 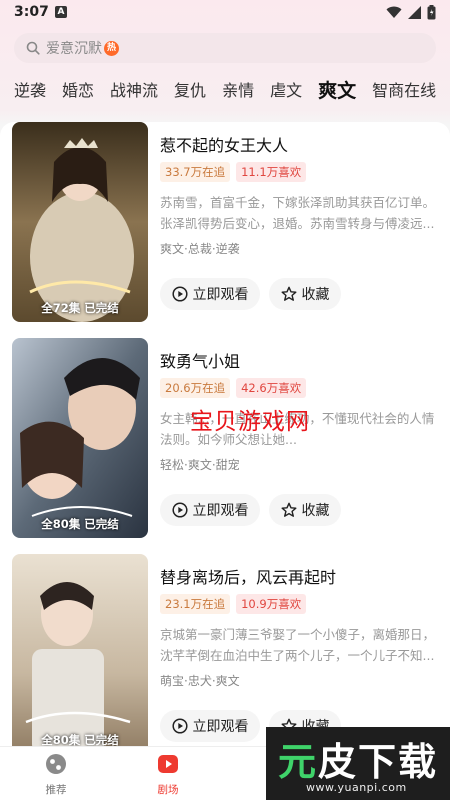 I want to click on drama-badges: 20.6万在追 42.6万喜欢, so click(x=233, y=388).